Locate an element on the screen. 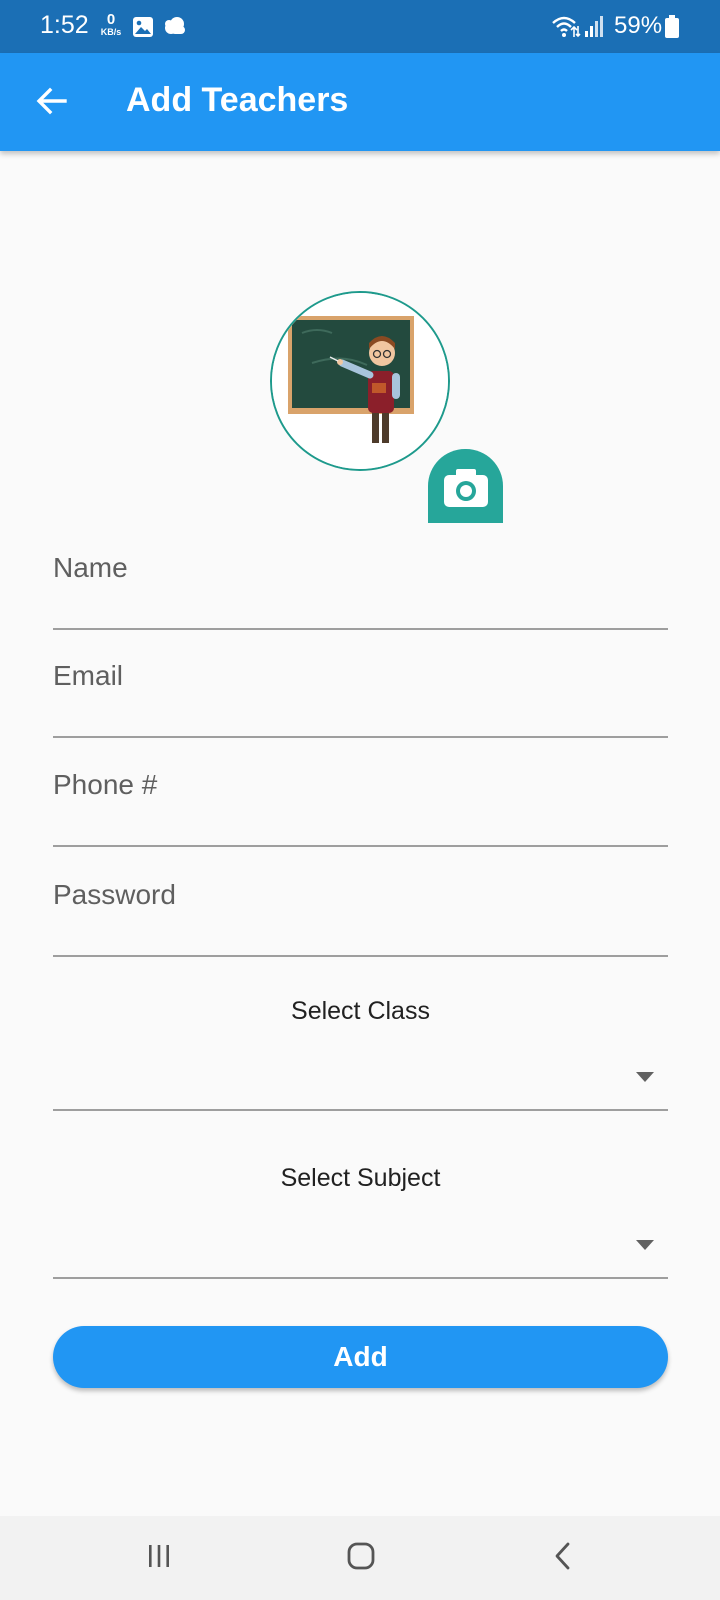 The image size is (720, 1600). arrow-back-icon is located at coordinates (52, 103).